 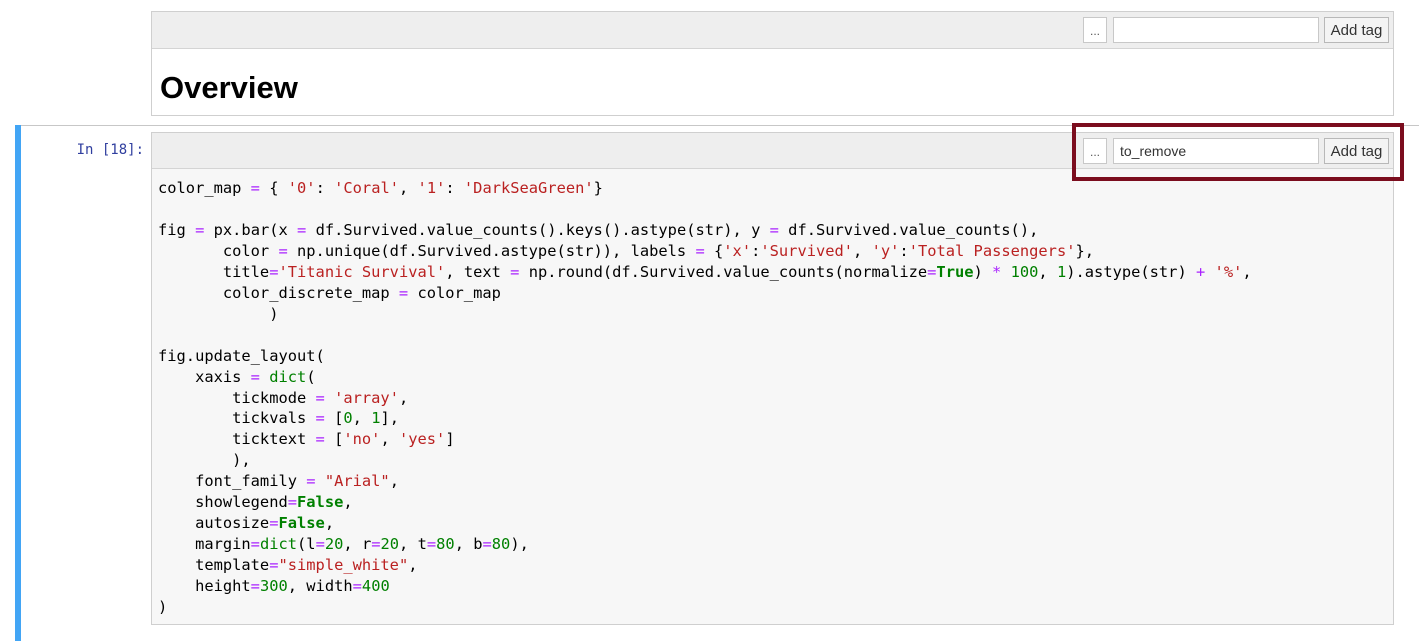 What do you see at coordinates (110, 150) in the screenshot?
I see `input-prompt: In [18]:` at bounding box center [110, 150].